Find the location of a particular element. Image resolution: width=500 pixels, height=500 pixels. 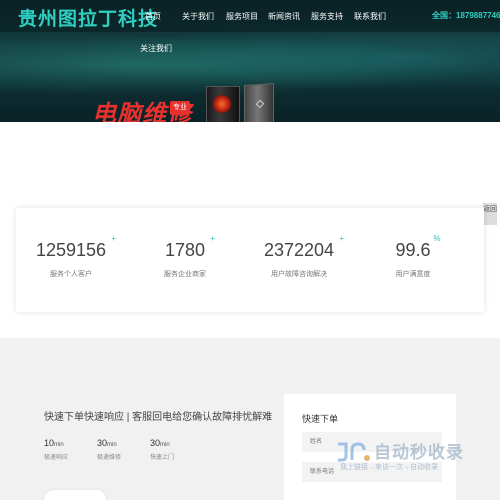

form-title: 快速下单 is located at coordinates (320, 419).